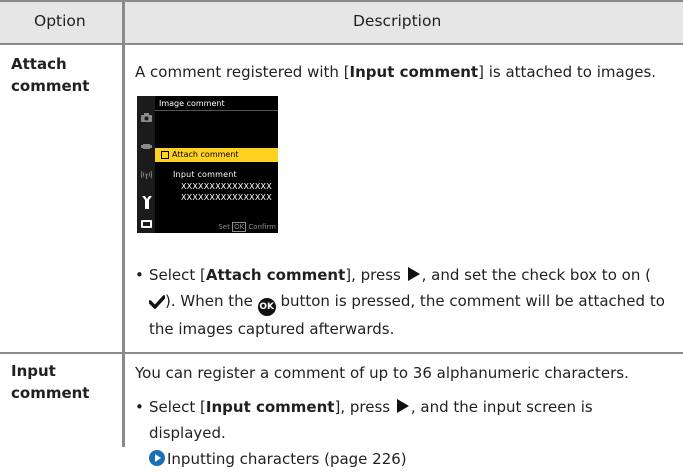 This screenshot has width=683, height=472. Describe the element at coordinates (397, 21) in the screenshot. I see `header-description: Description` at that location.